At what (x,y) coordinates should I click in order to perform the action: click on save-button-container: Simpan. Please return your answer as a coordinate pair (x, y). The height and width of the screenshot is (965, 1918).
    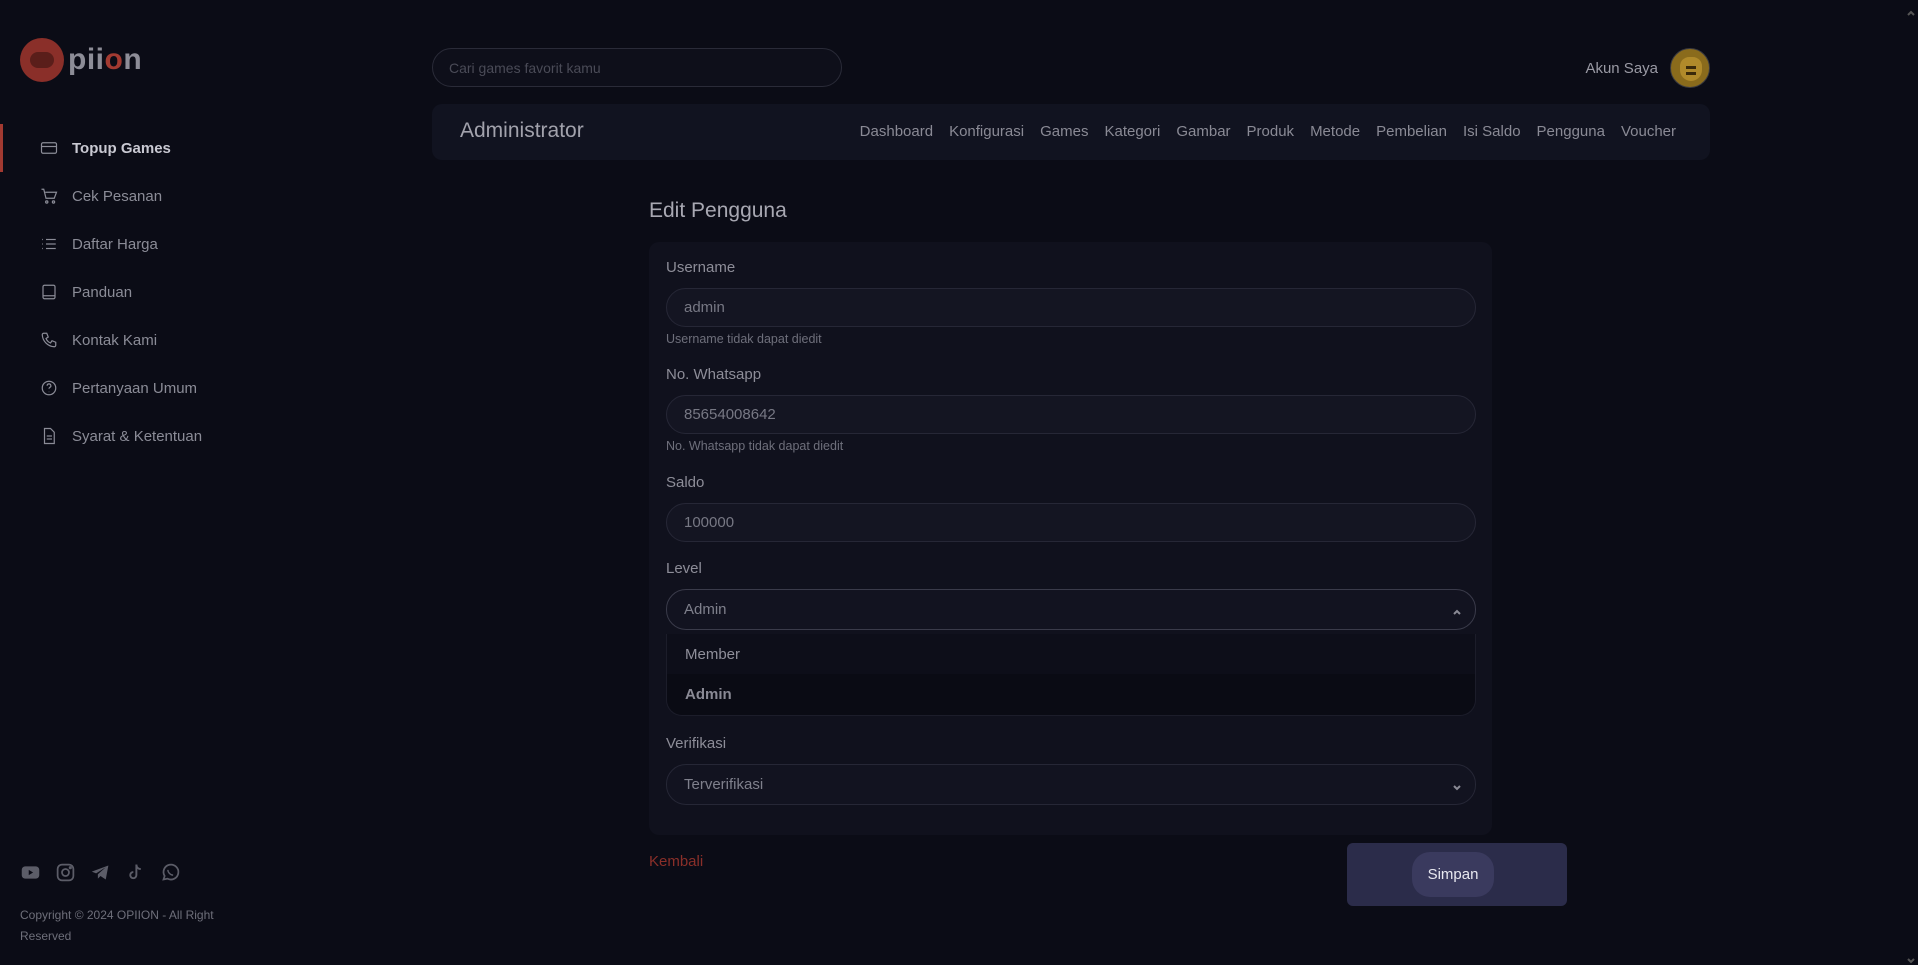
    Looking at the image, I should click on (1457, 874).